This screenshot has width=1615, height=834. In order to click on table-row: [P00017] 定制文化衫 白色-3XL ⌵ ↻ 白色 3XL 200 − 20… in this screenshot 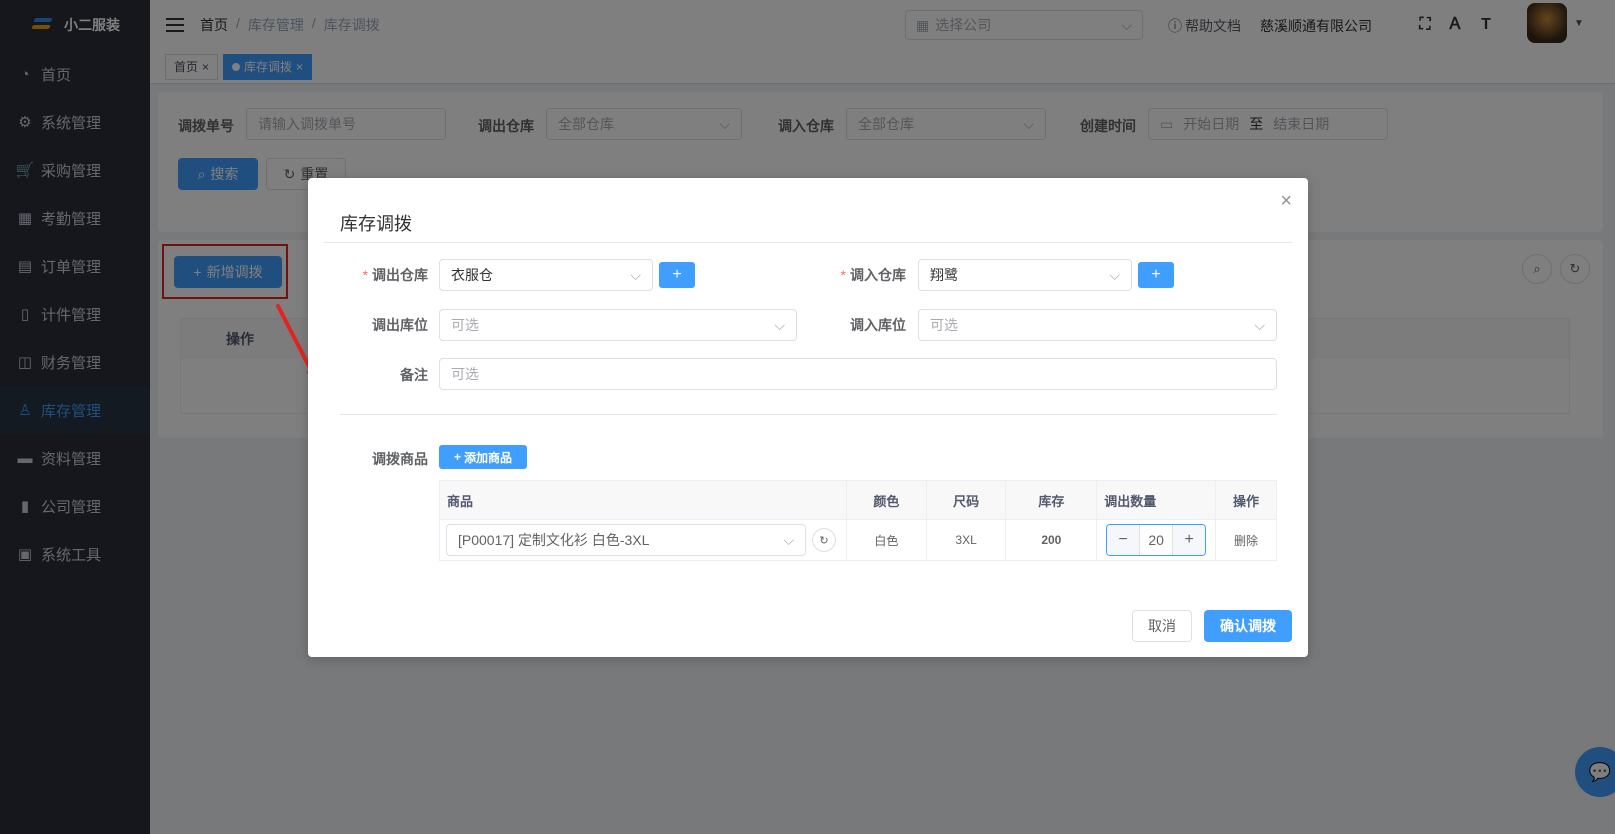, I will do `click(858, 540)`.